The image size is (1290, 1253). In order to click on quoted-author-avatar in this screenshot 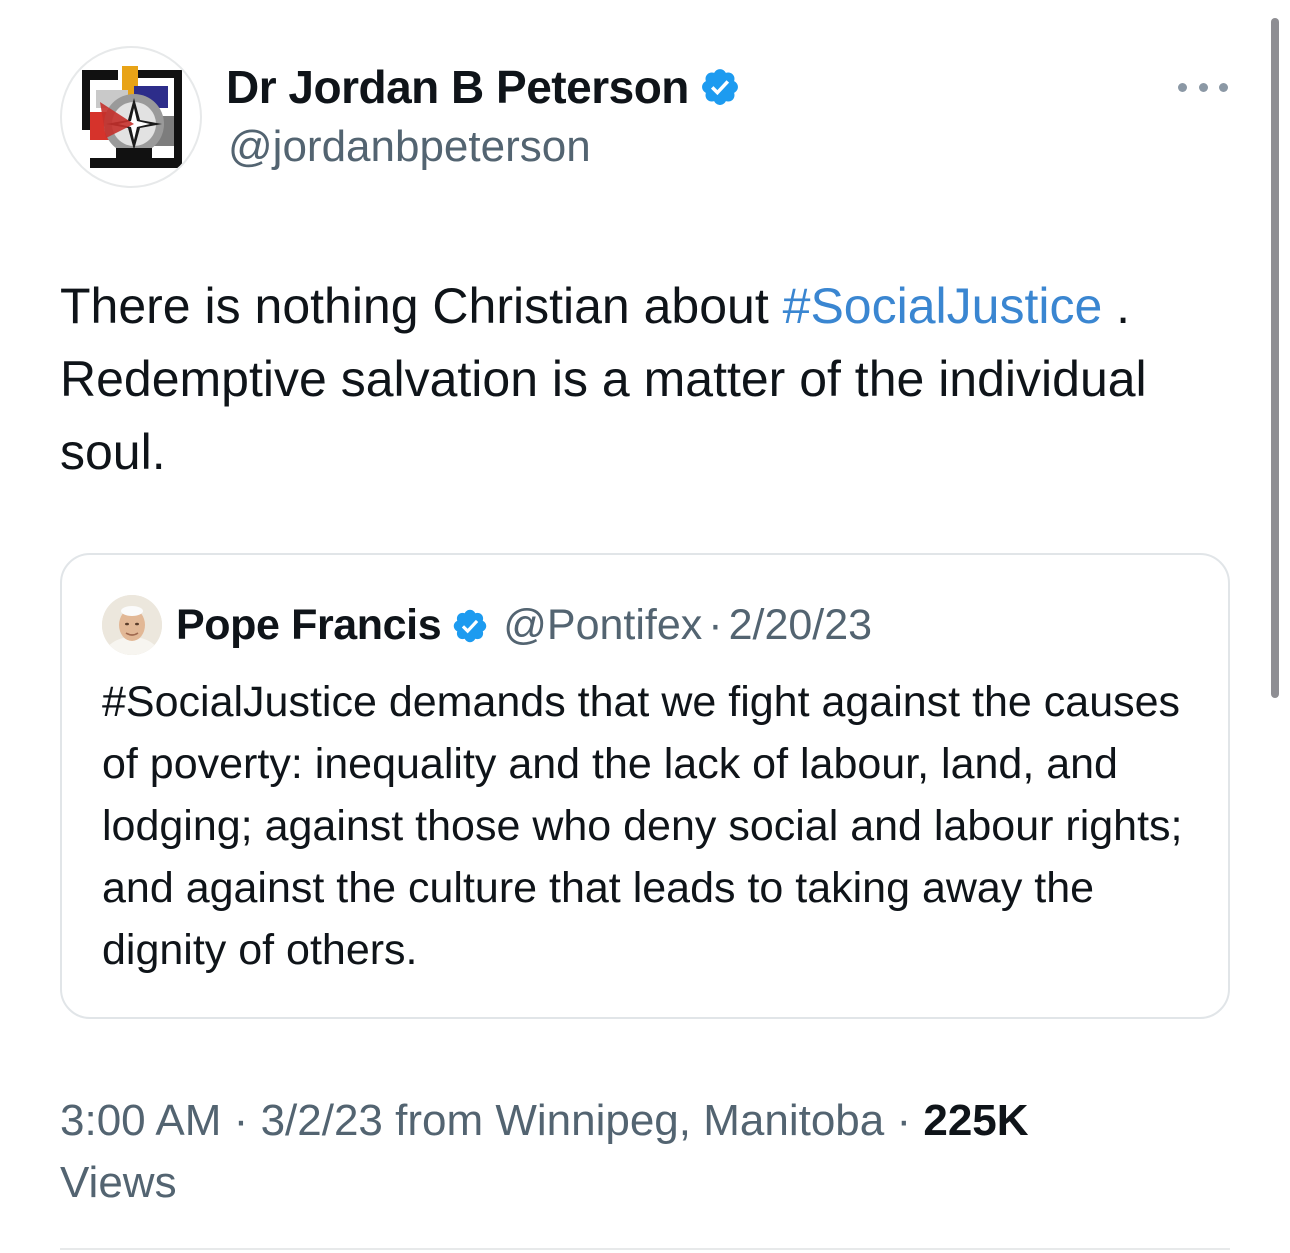, I will do `click(132, 625)`.